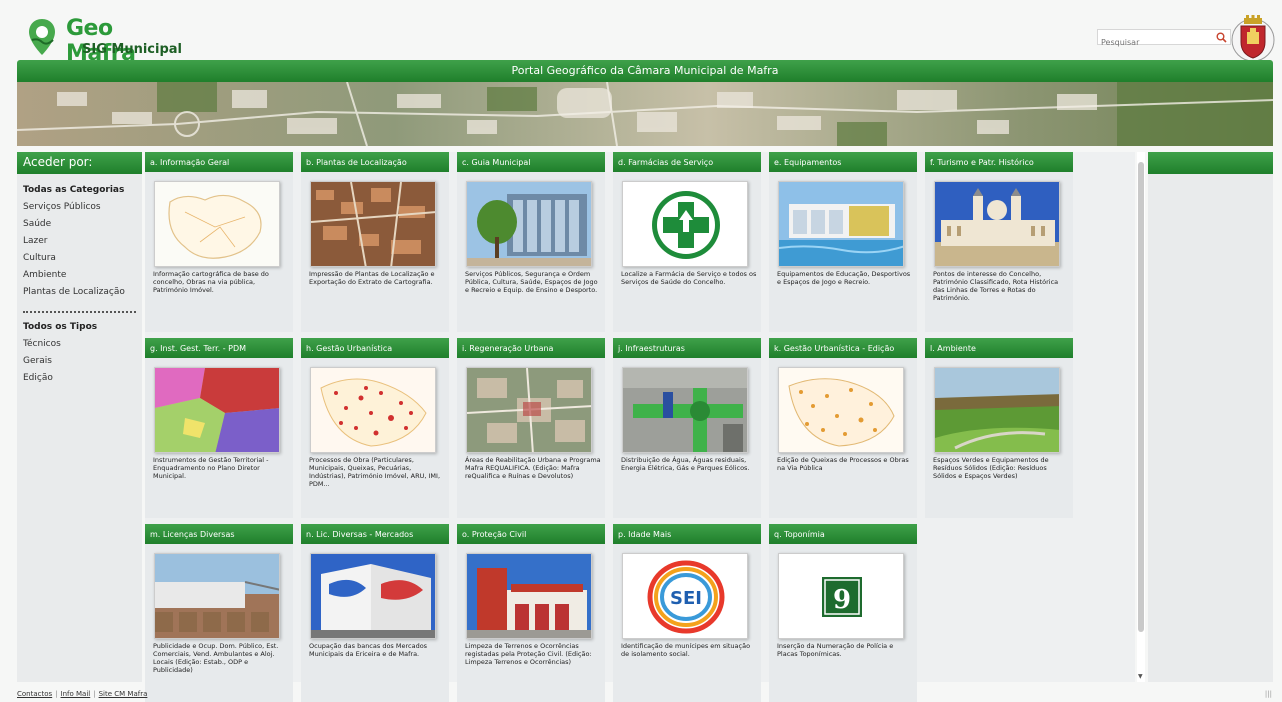  What do you see at coordinates (375, 162) in the screenshot?
I see `card-title: b. Plantas de Localização` at bounding box center [375, 162].